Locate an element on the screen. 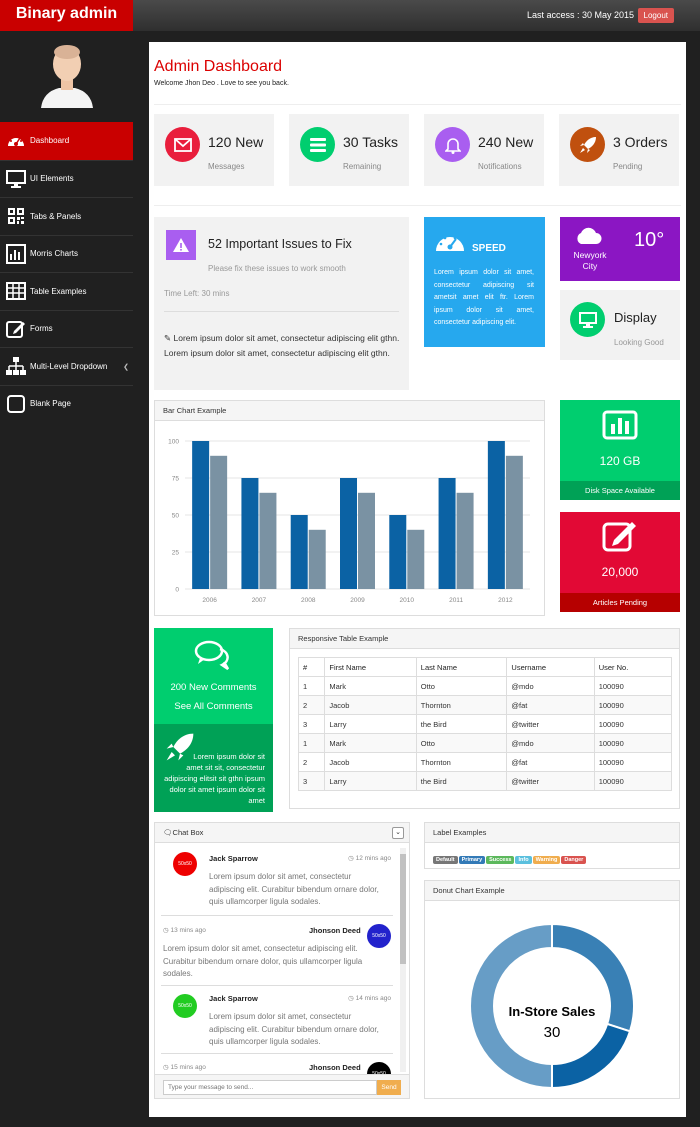  sidebar-item-forms: Forms is located at coordinates (66, 328).